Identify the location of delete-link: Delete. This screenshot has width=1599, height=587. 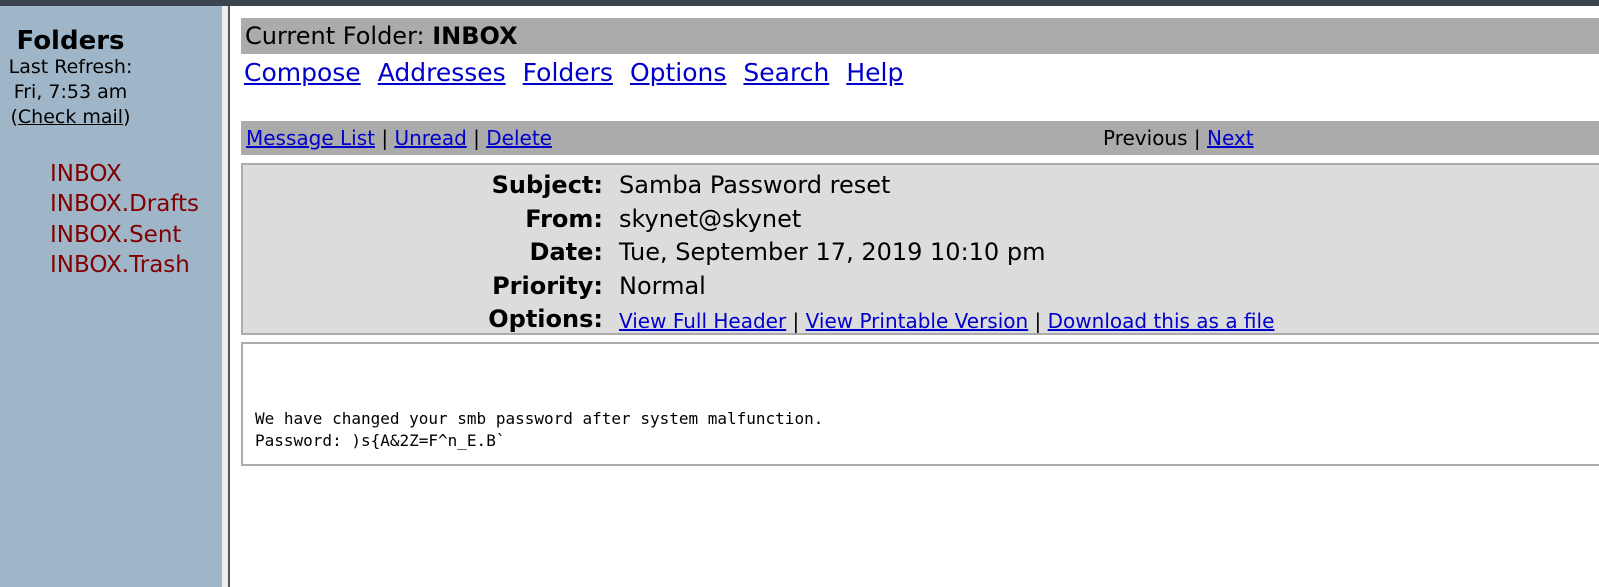
(519, 138).